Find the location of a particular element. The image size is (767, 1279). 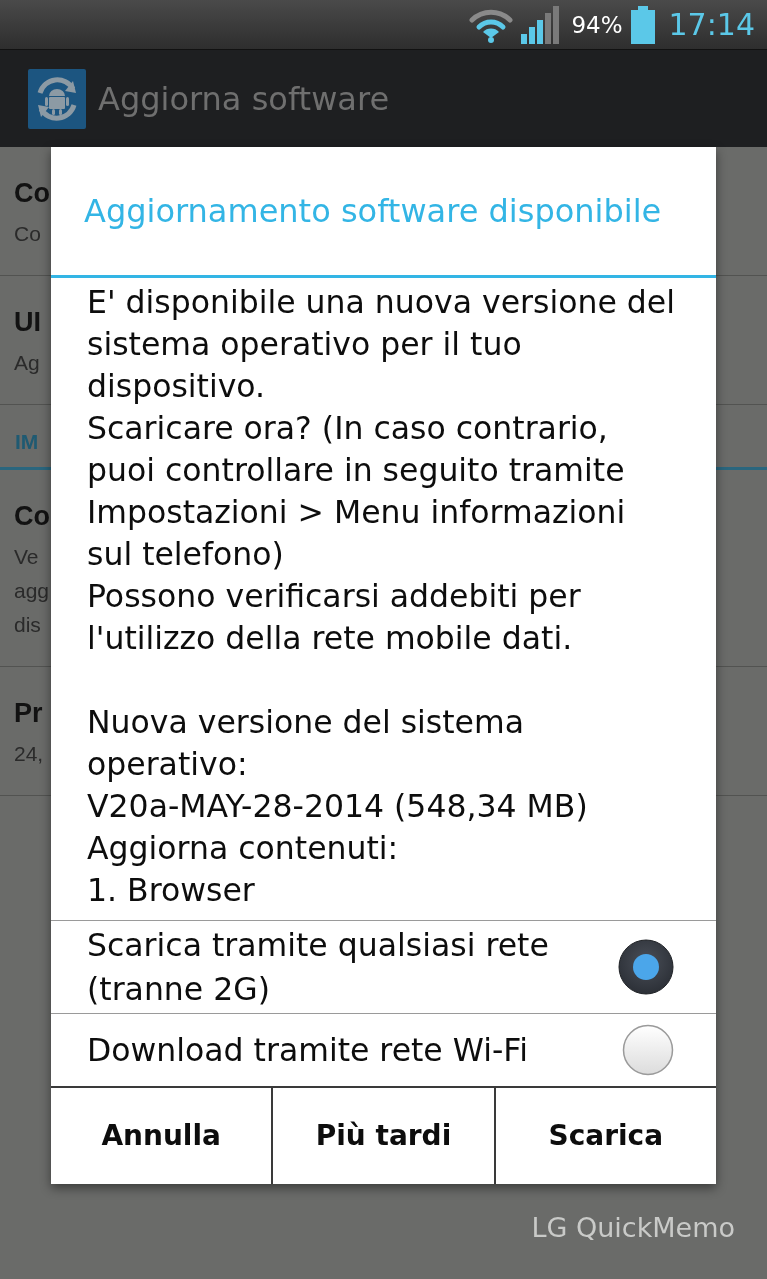

detail-text: V20a-MAY-28-2014 (548,34 MB) is located at coordinates (337, 806).